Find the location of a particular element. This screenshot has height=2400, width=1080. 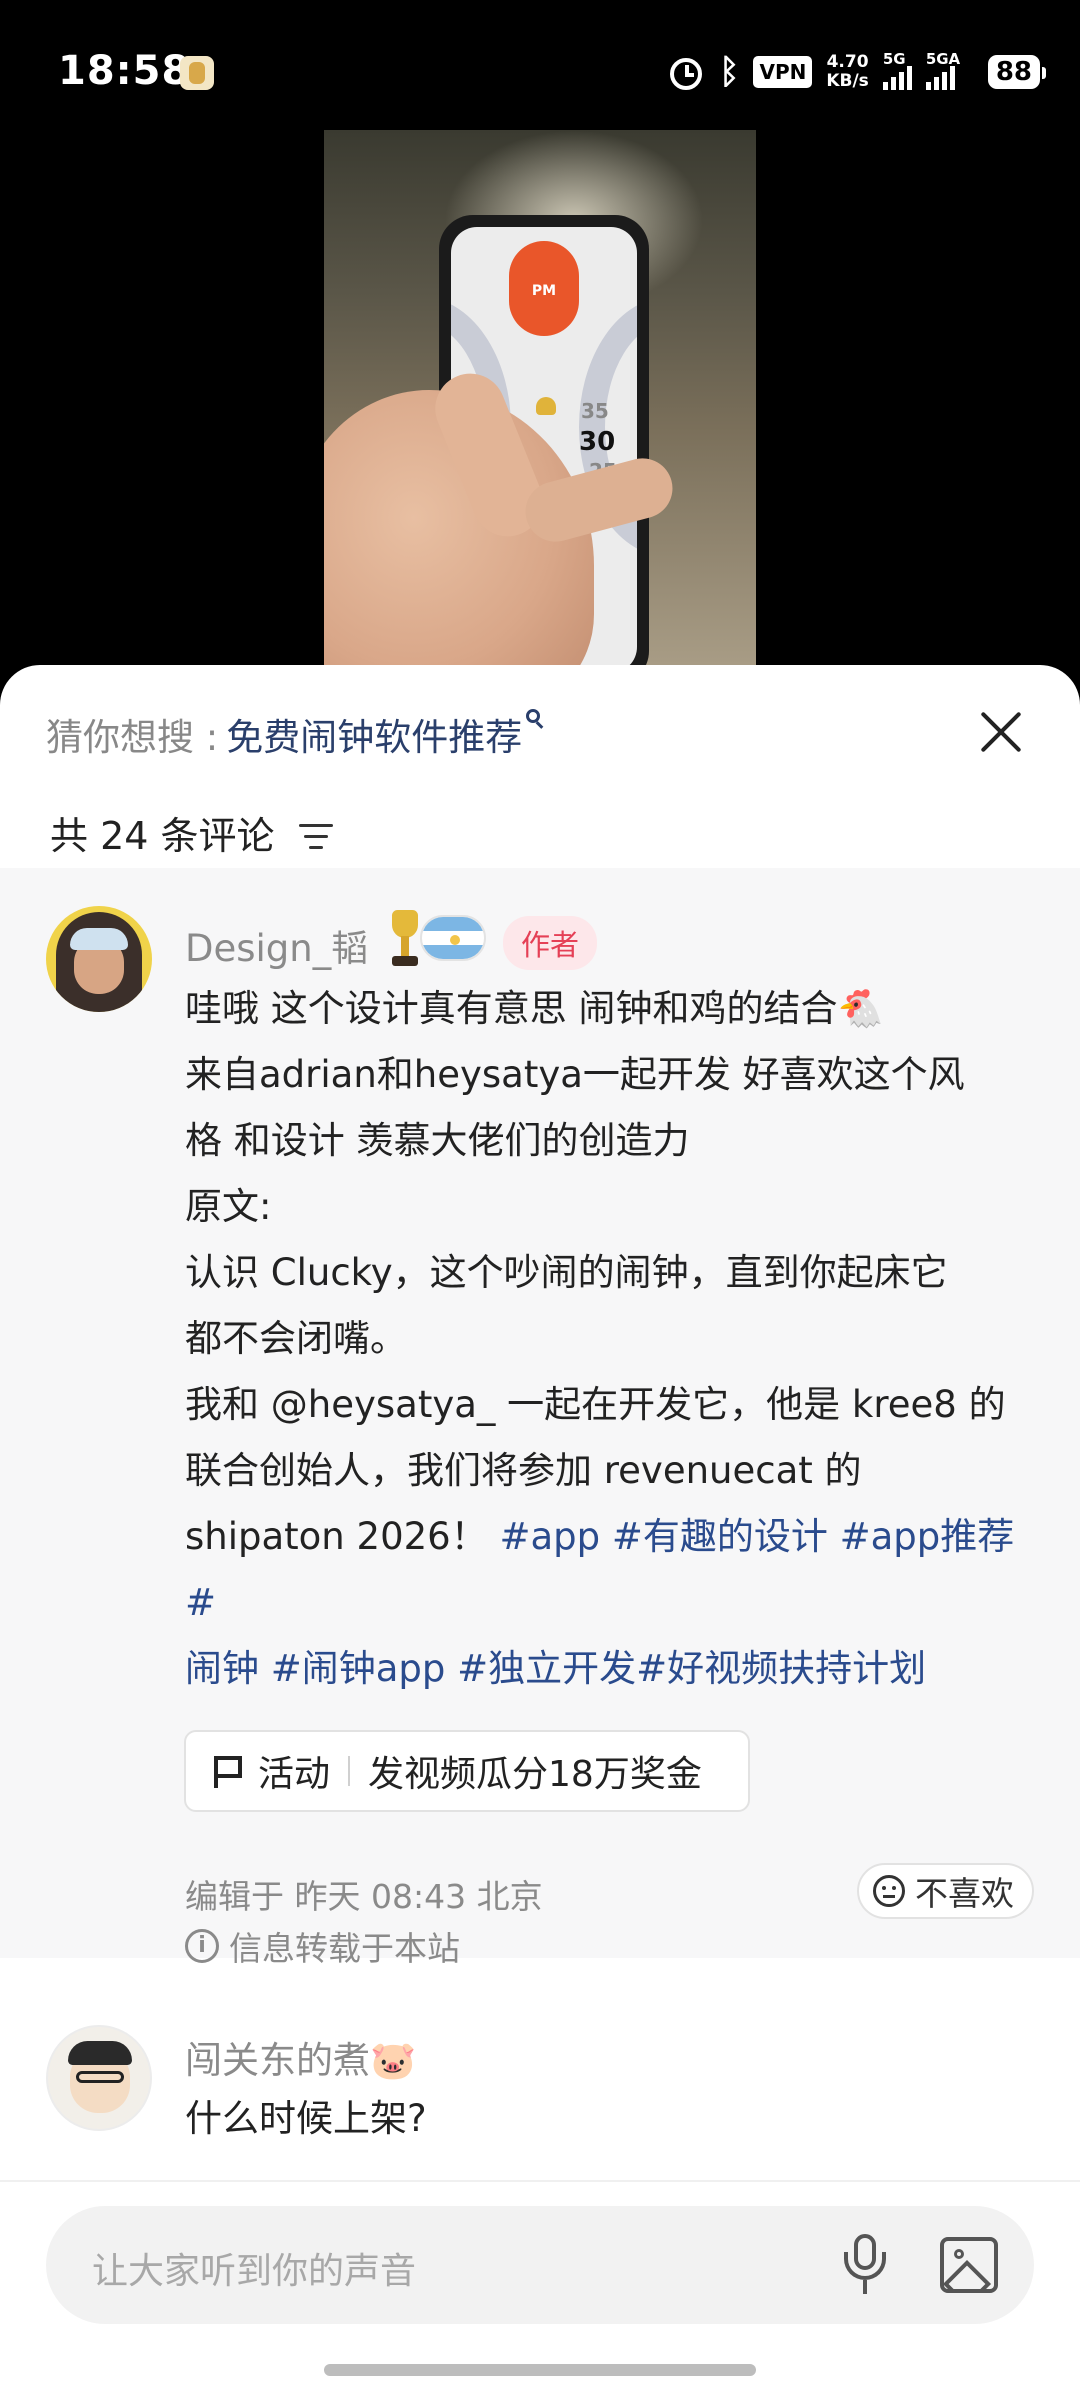

repost-info: i 信息转载于本站 is located at coordinates (322, 1946).